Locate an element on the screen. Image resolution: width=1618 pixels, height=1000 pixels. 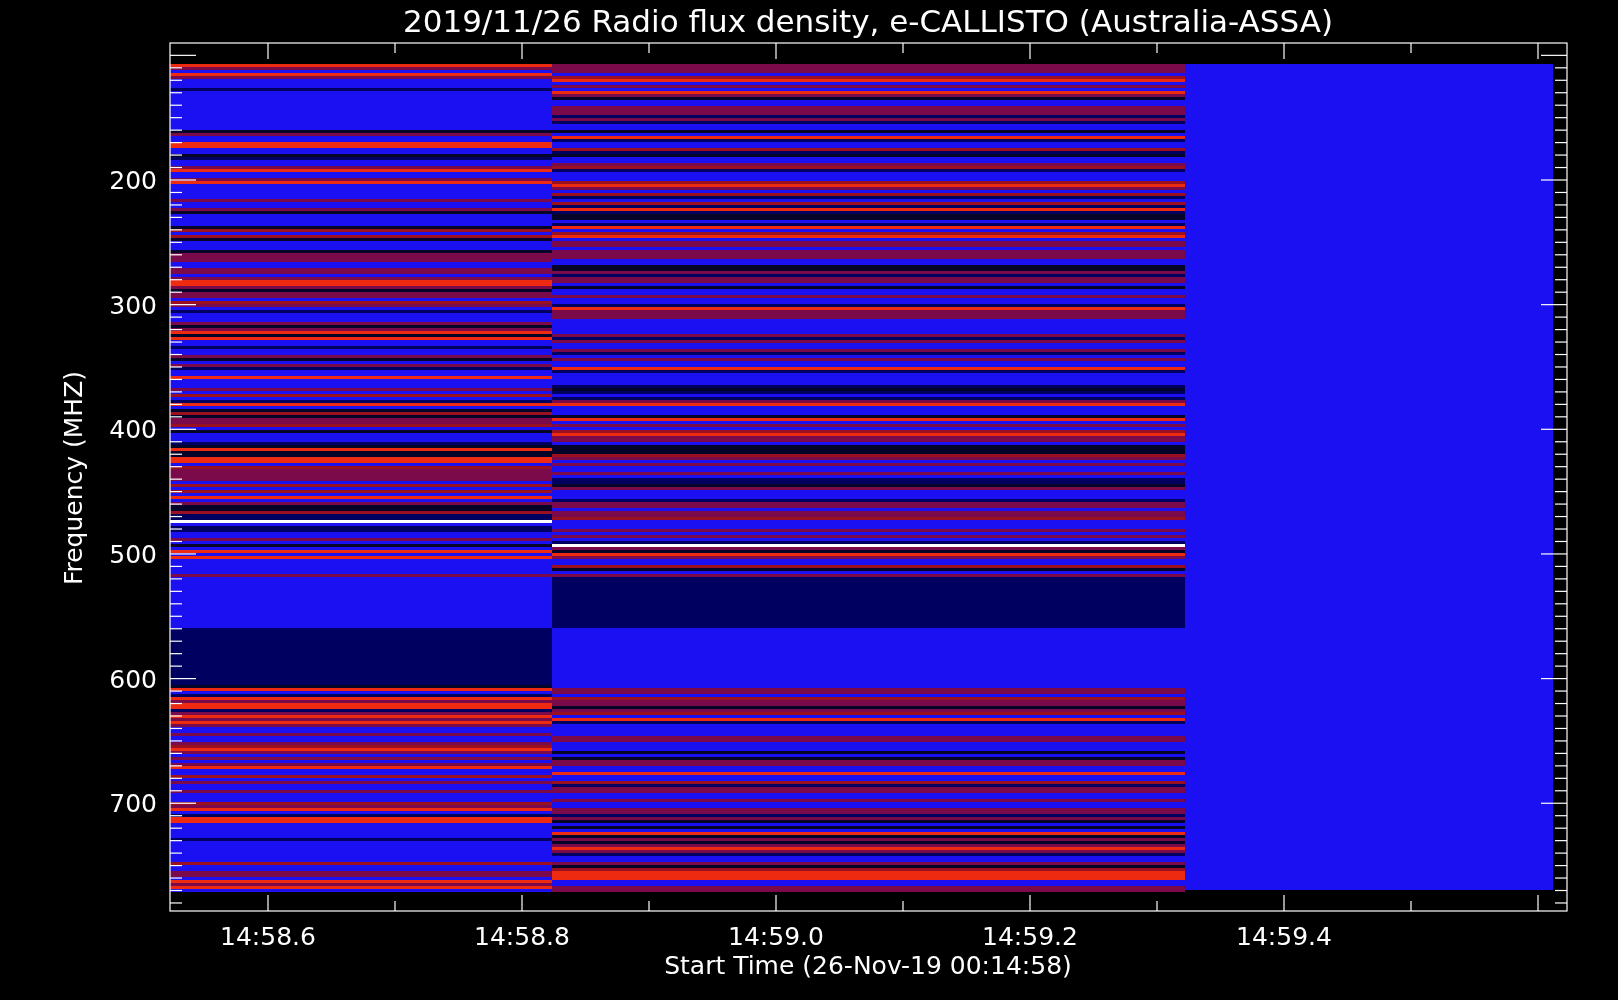
y-tick-label: 600 is located at coordinates (133, 679).